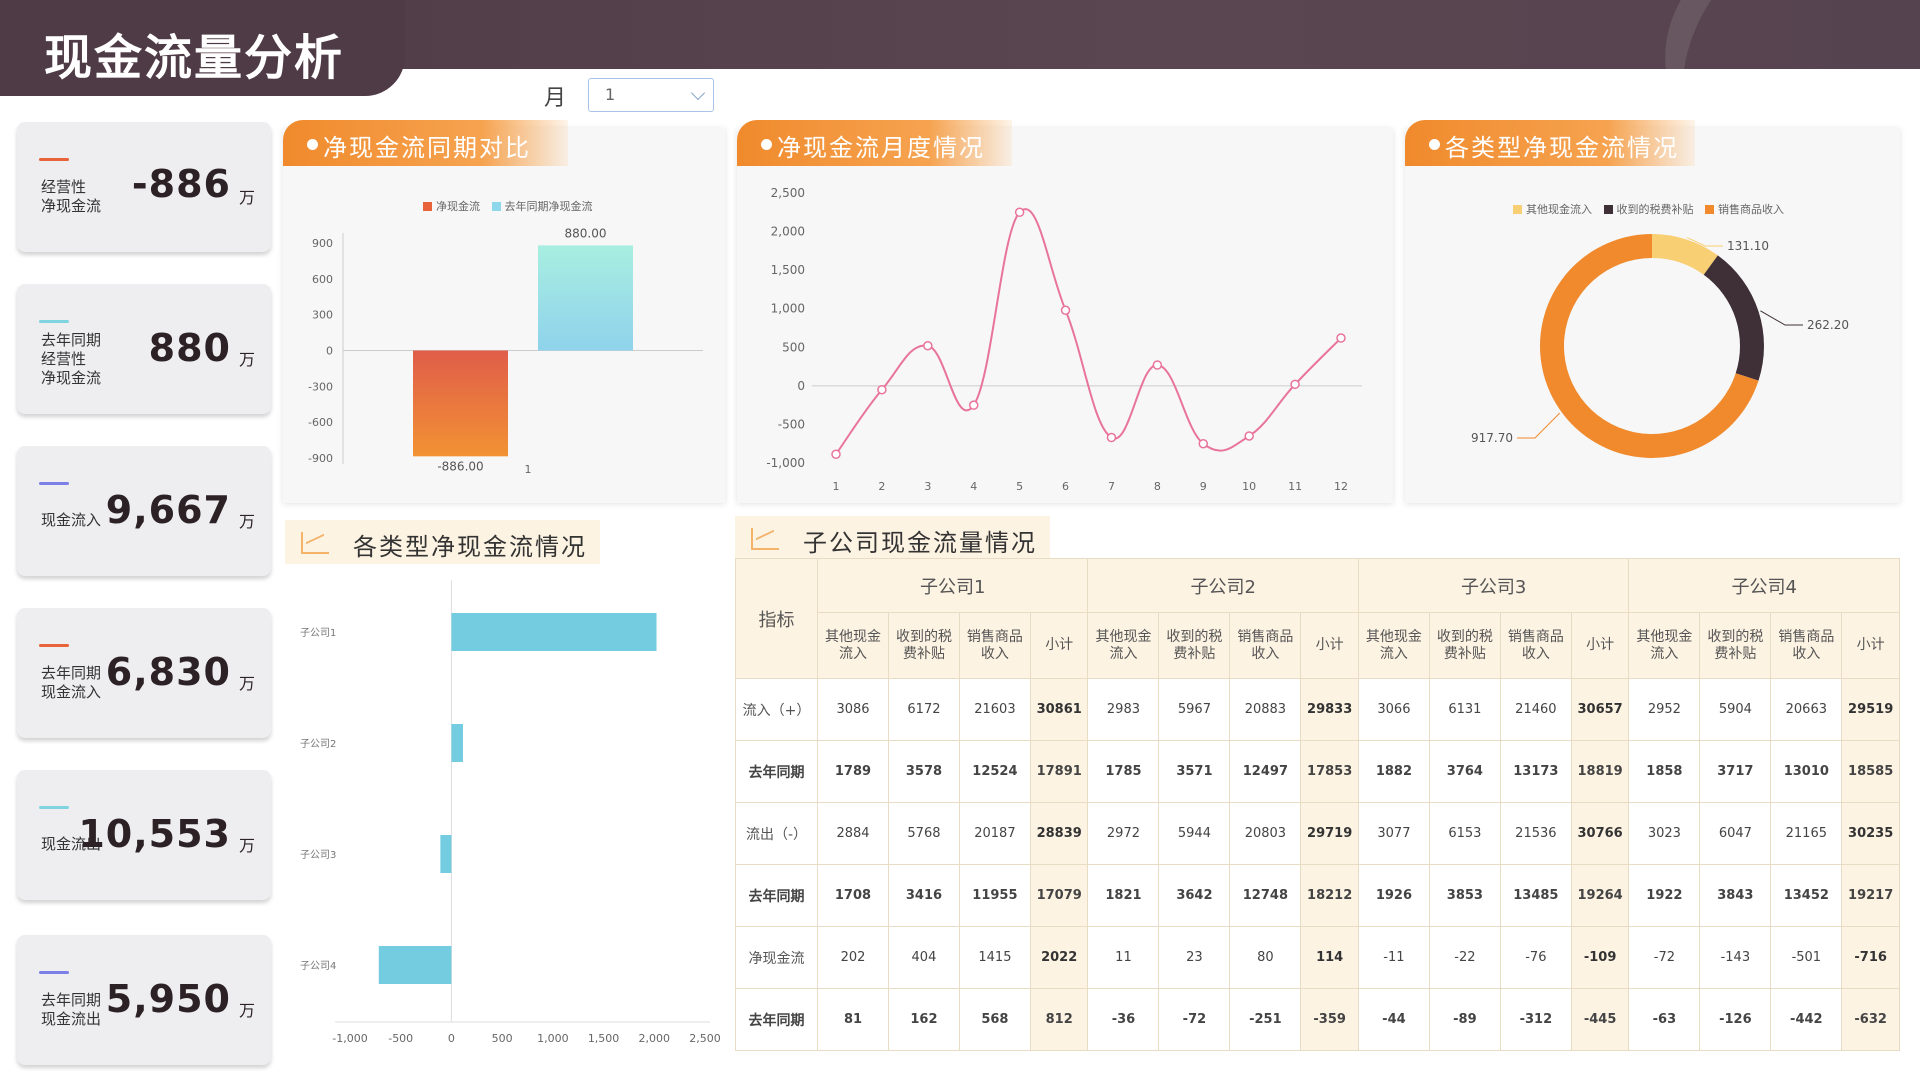 The width and height of the screenshot is (1920, 1080). What do you see at coordinates (318, 744) in the screenshot?
I see `y-category-label: 子公司2` at bounding box center [318, 744].